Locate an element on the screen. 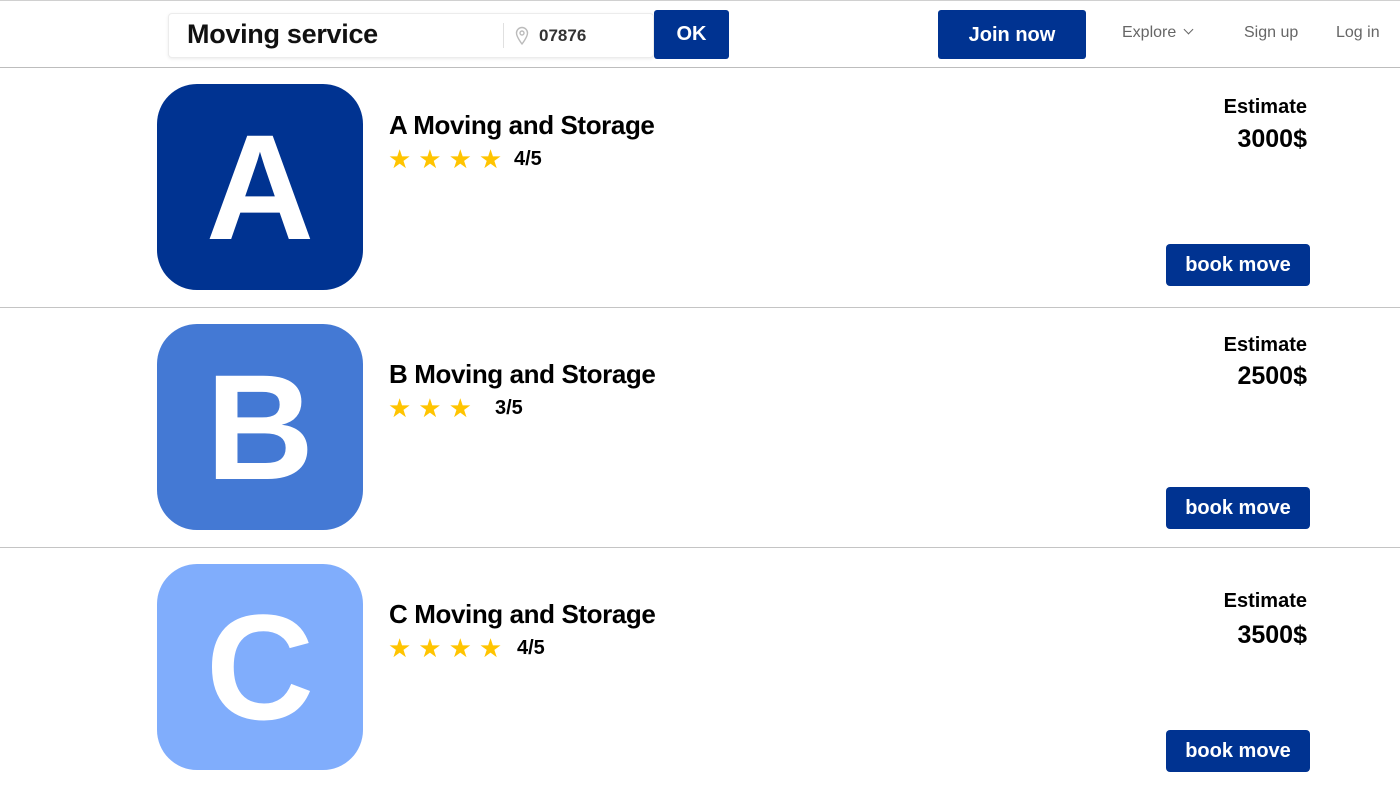 The width and height of the screenshot is (1400, 788). company-logo: B is located at coordinates (260, 427).